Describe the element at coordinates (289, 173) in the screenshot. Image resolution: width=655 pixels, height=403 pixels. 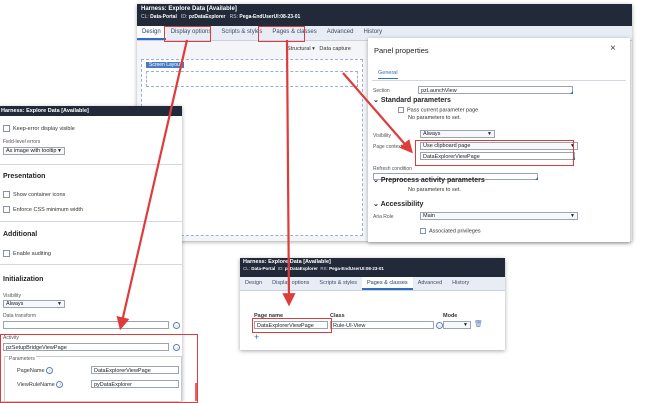
I see `arrow-pages-classes-down` at that location.